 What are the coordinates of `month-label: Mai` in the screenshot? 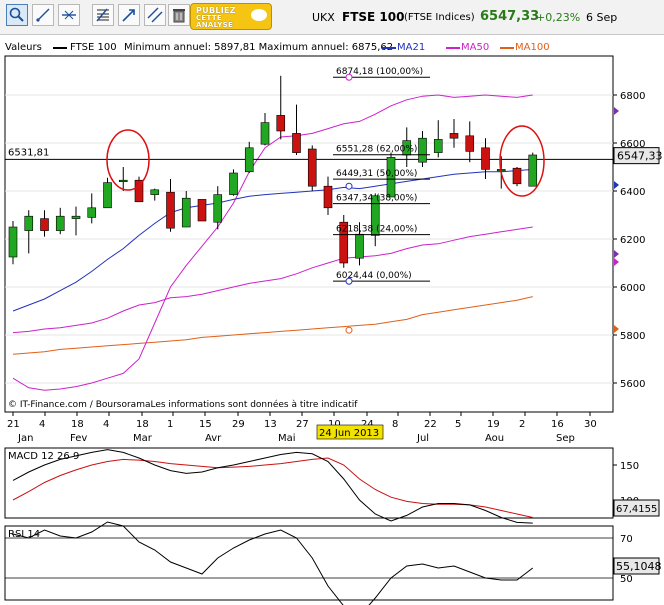 It's located at (287, 438).